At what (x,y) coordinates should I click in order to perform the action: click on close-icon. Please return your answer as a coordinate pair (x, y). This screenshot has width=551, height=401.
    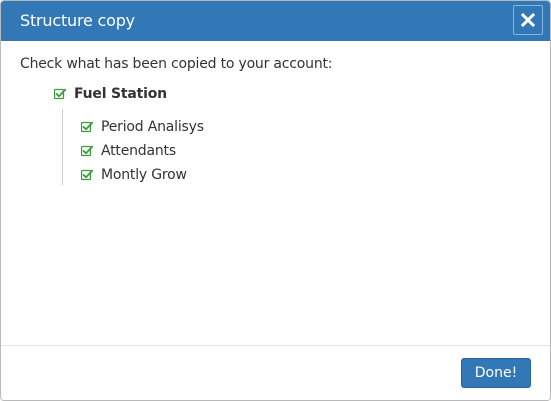
    Looking at the image, I should click on (528, 20).